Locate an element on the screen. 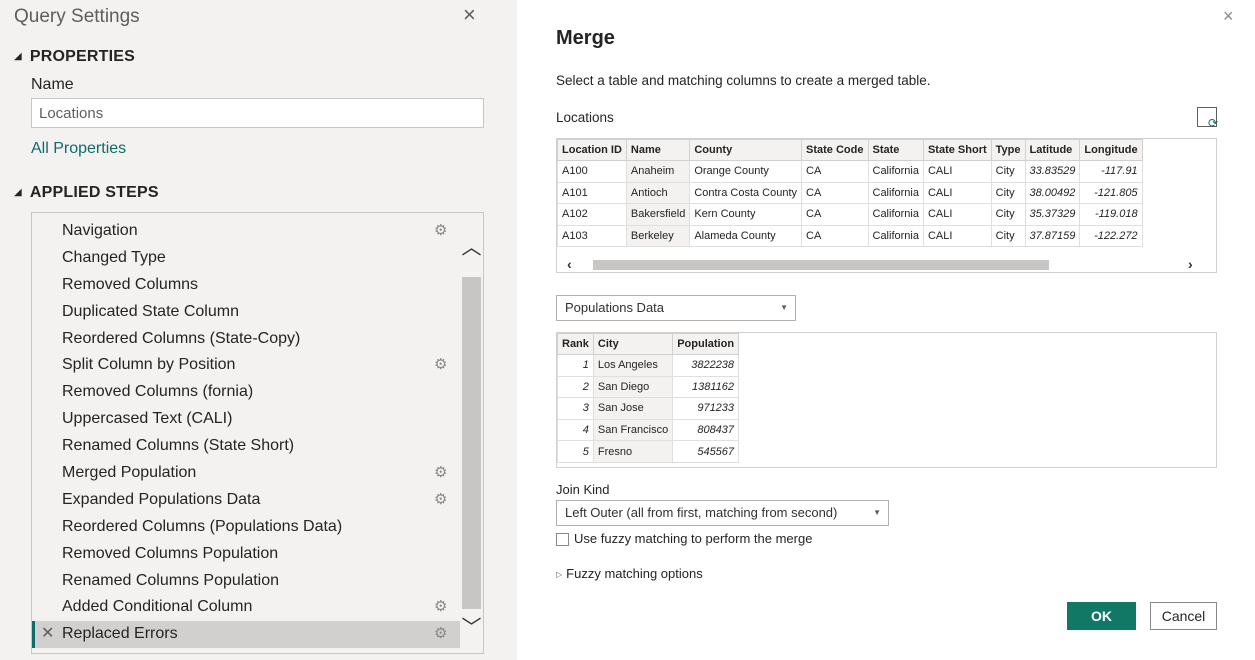  applied-step-item: Changed Type is located at coordinates (246, 258).